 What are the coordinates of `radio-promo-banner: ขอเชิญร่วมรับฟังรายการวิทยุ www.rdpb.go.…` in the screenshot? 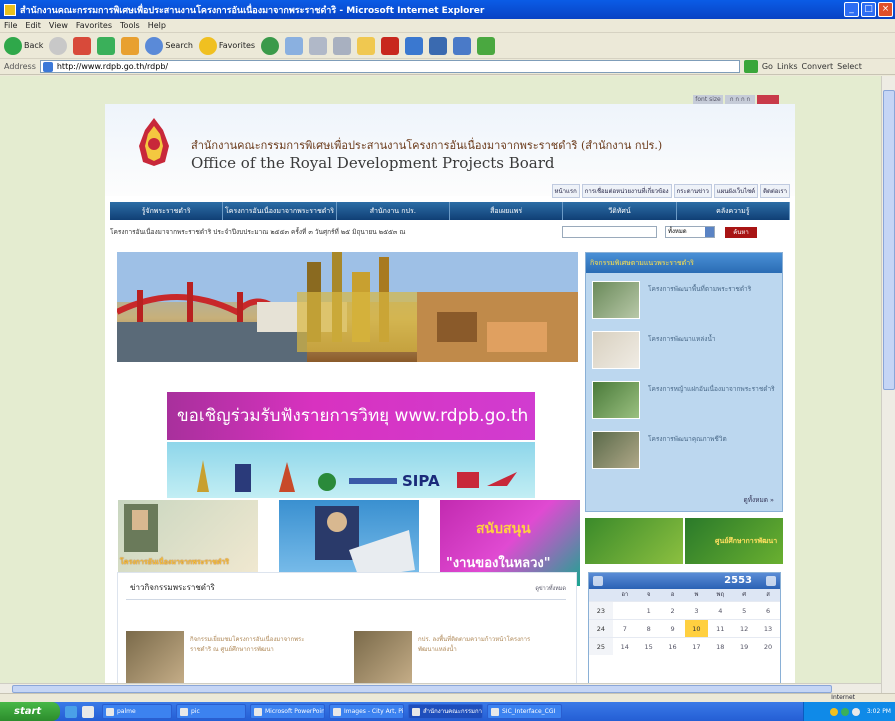 It's located at (351, 416).